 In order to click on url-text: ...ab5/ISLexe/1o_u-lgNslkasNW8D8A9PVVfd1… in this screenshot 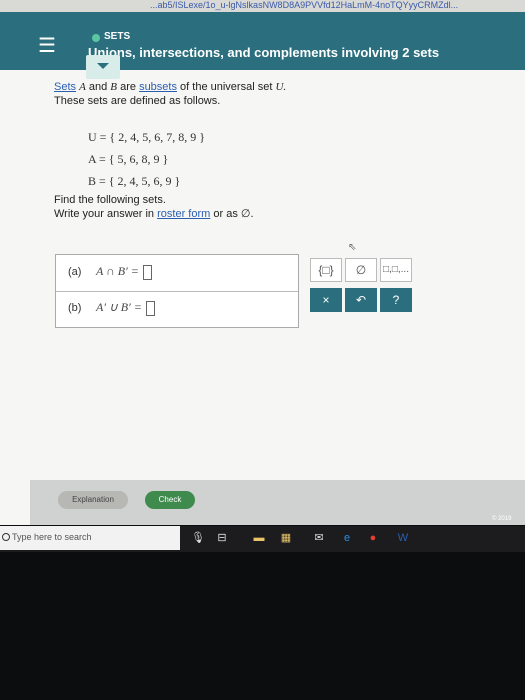, I will do `click(304, 5)`.